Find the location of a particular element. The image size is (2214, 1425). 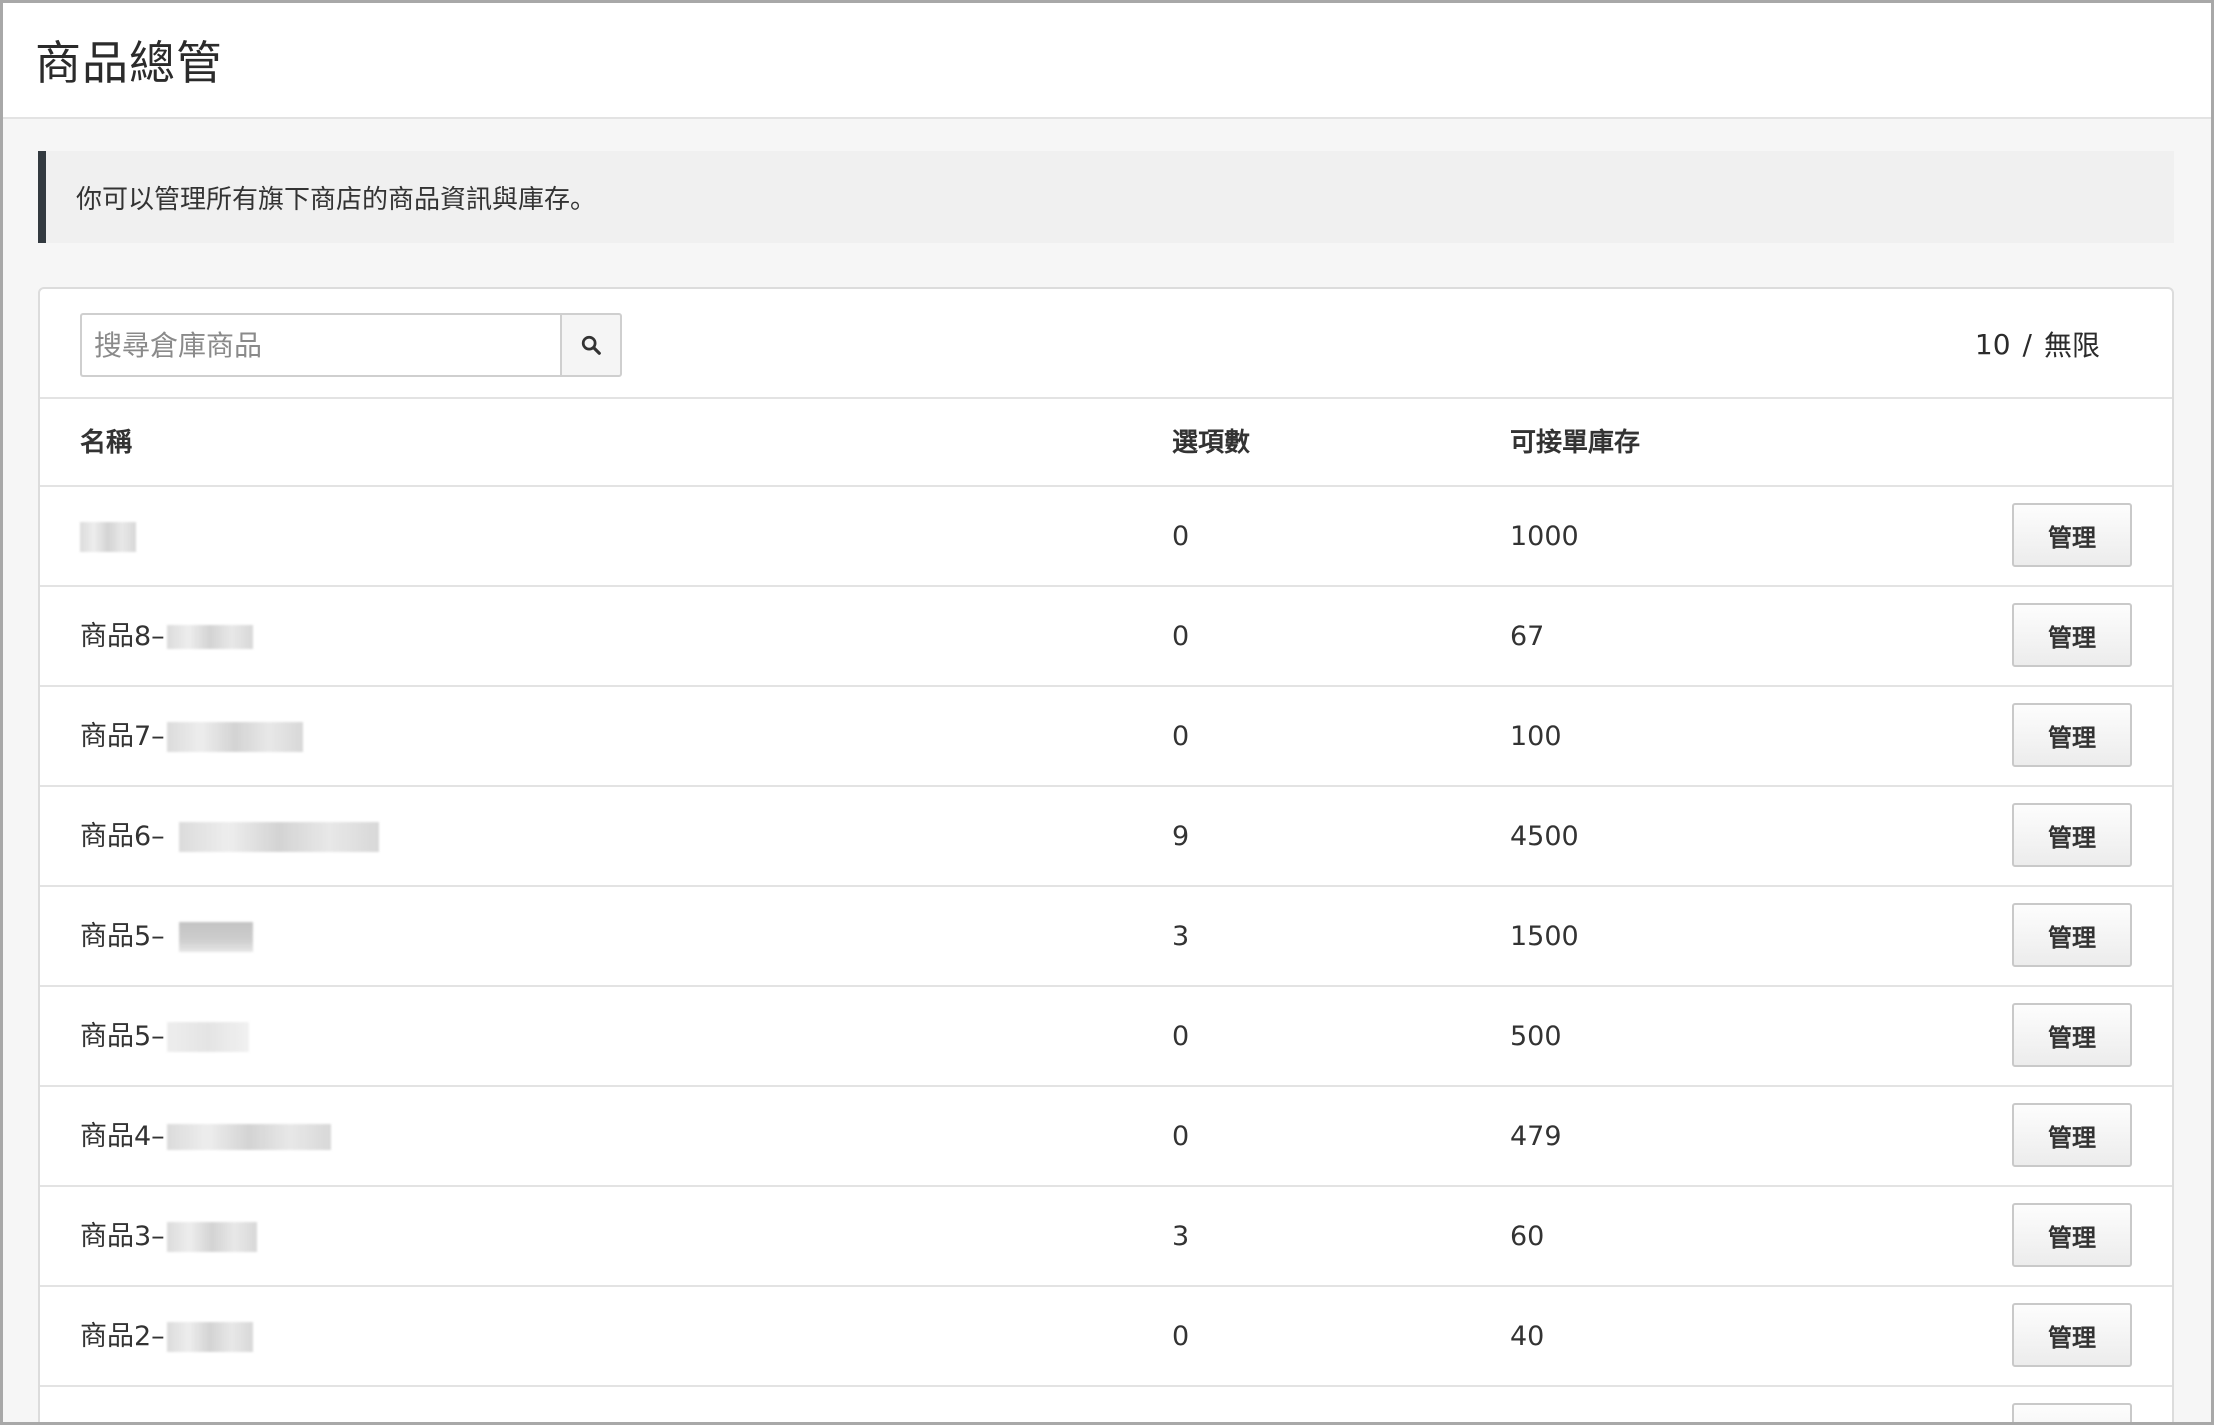

quota-limit: 無限 is located at coordinates (2071, 345).